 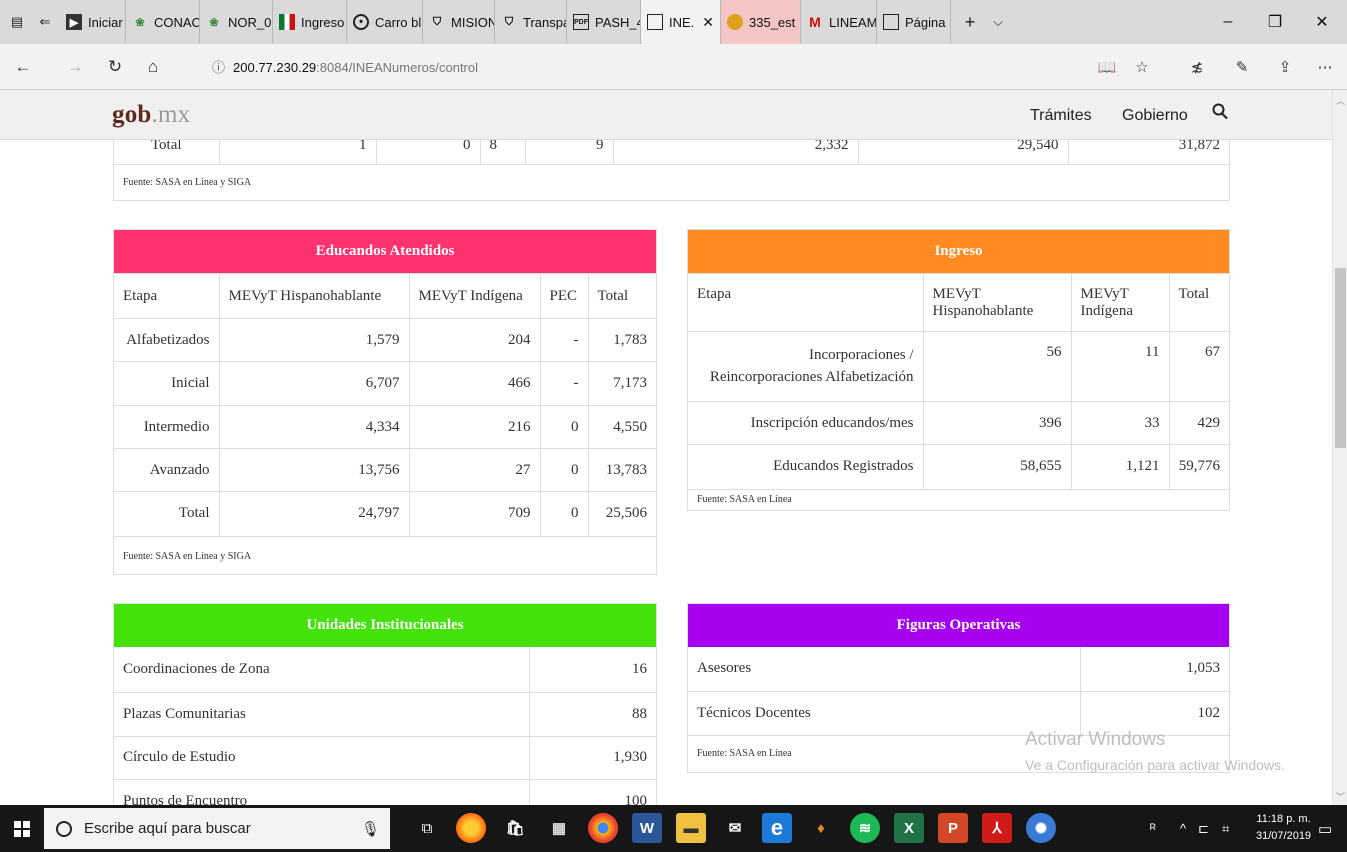 I want to click on tab-favicon-icon: ⛉, so click(x=509, y=21).